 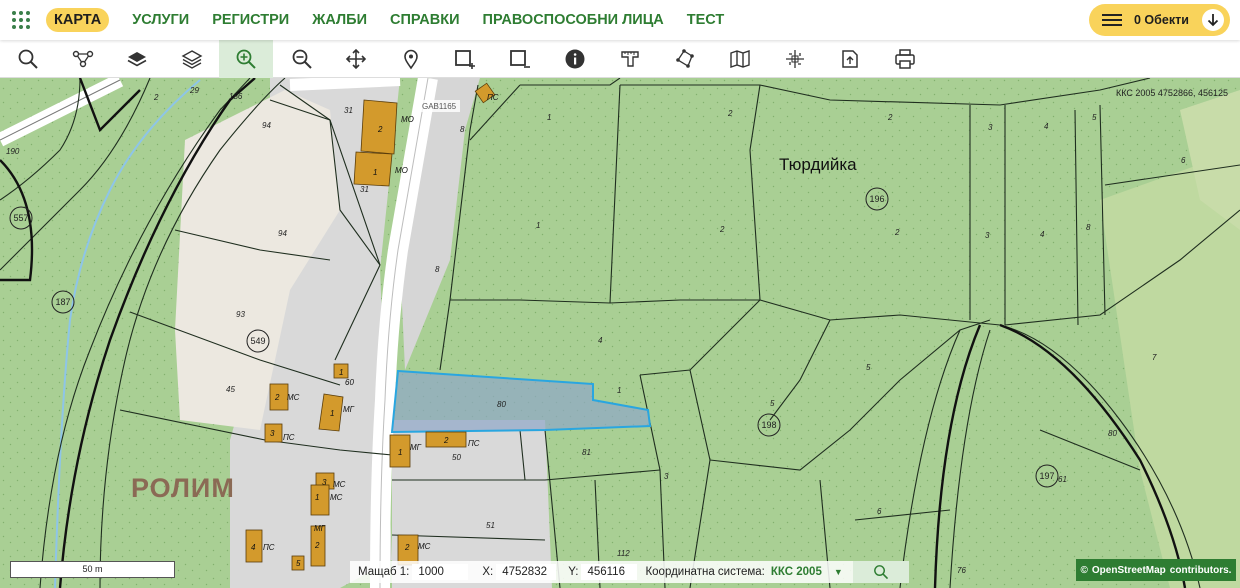 I want to click on y-label: Y:, so click(x=573, y=572).